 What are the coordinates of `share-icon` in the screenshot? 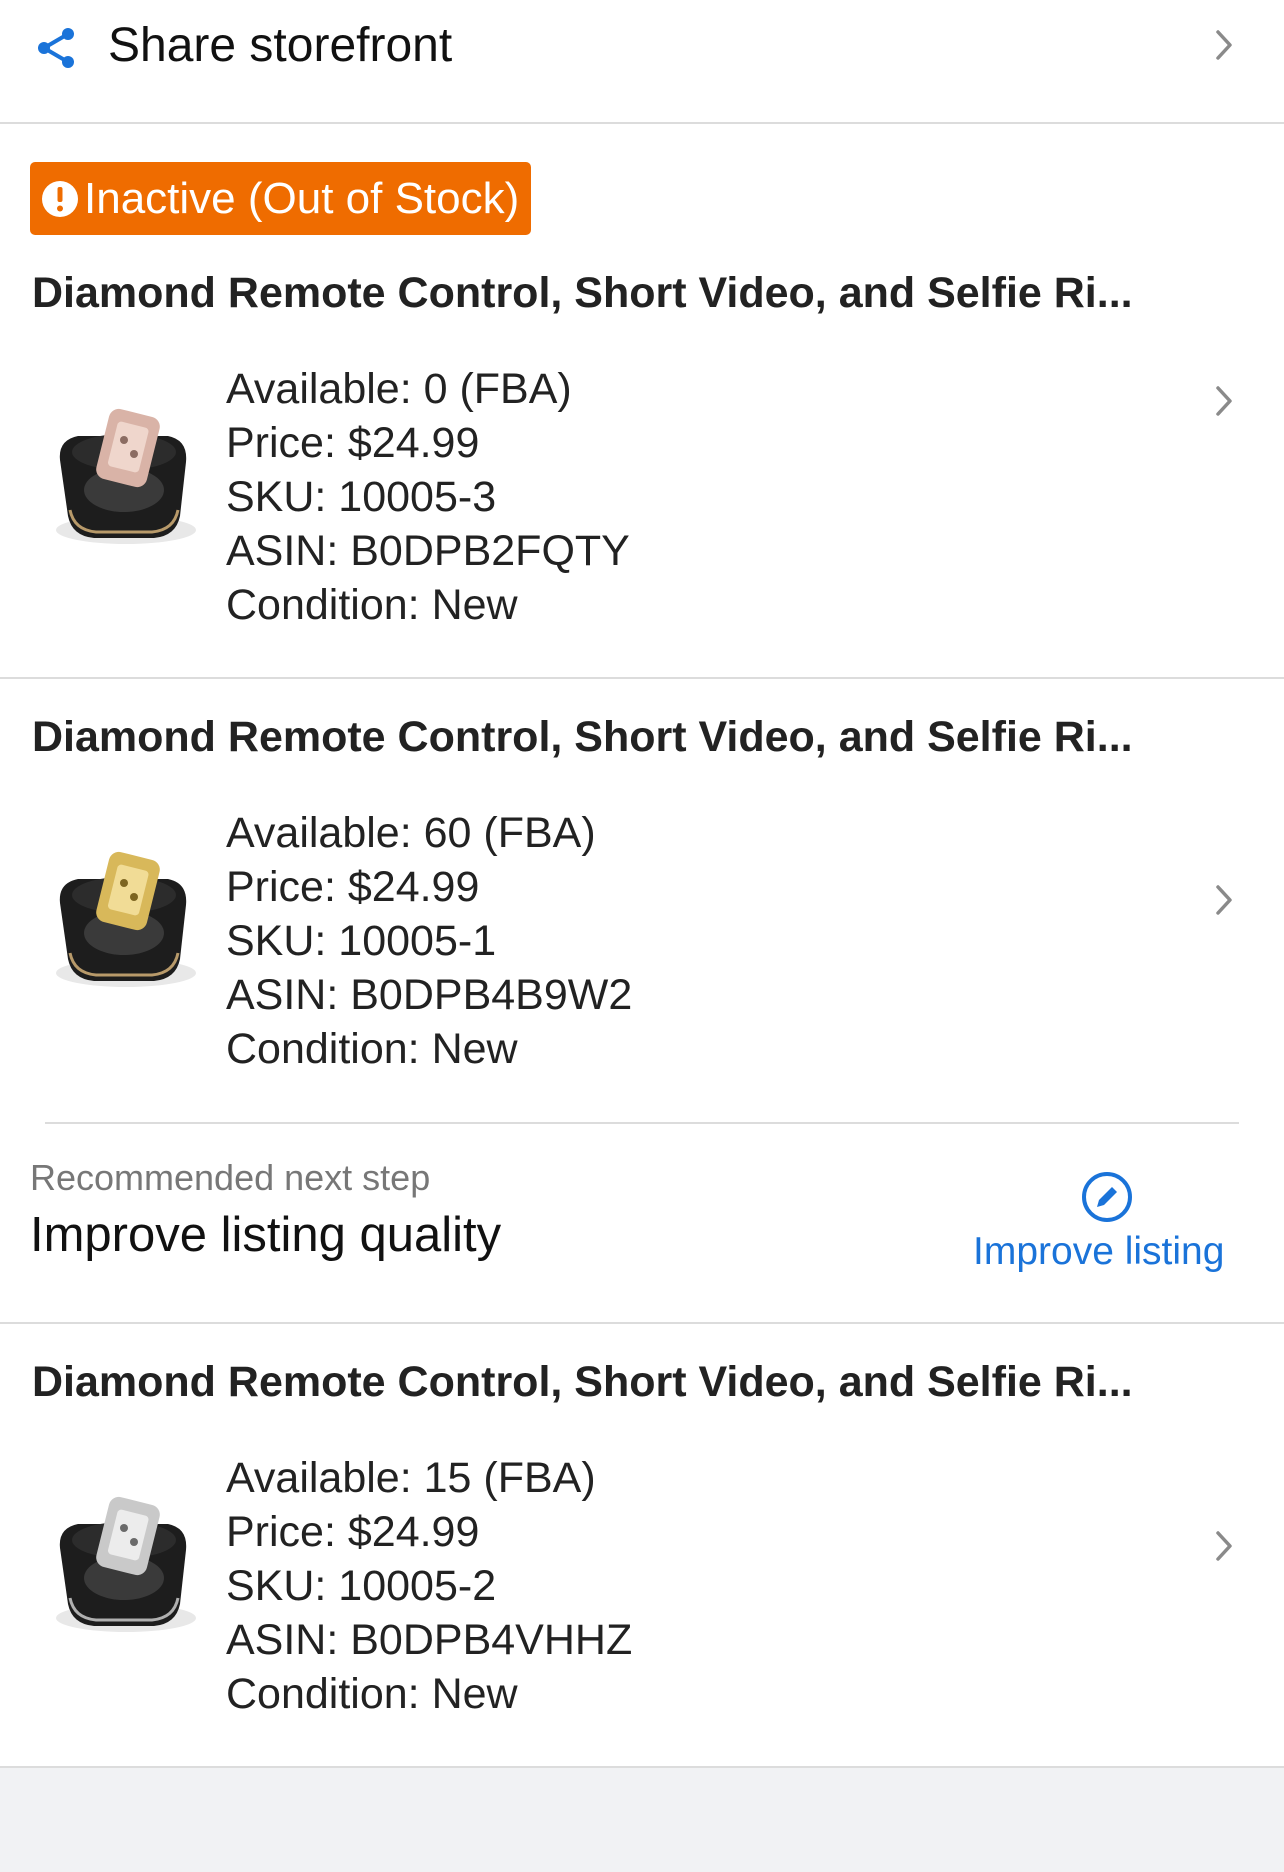 It's located at (56, 48).